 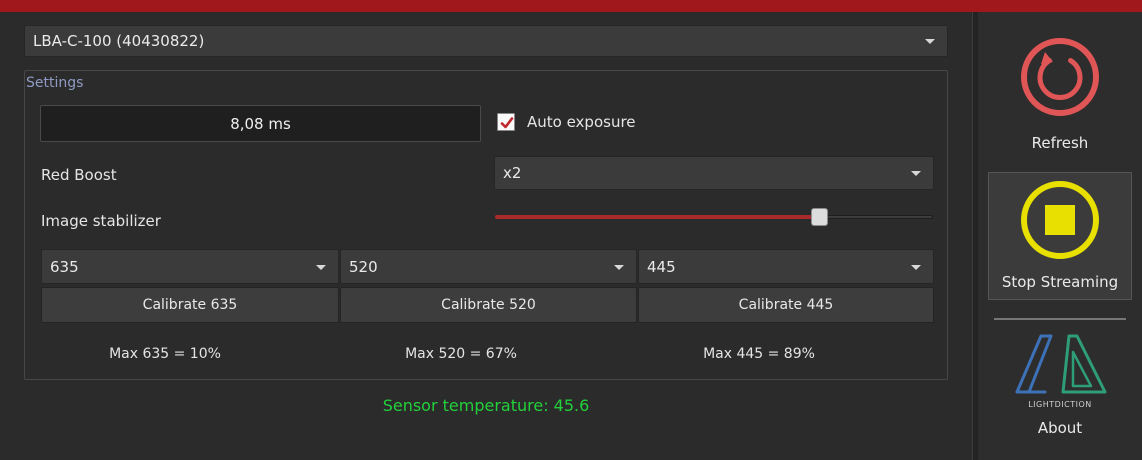 I want to click on wavelength-select-520: 520, so click(x=488, y=266).